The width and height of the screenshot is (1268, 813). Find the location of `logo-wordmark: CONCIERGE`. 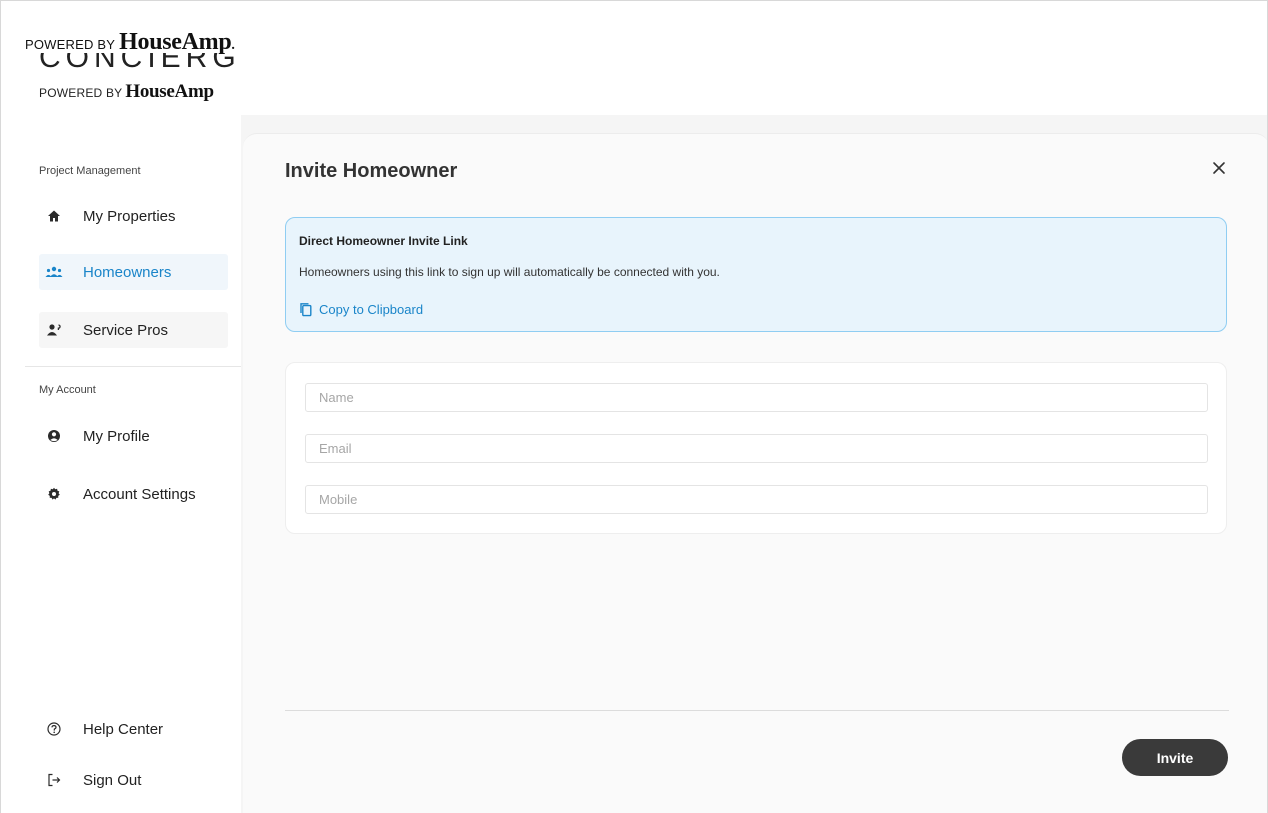

logo-wordmark: CONCIERGE is located at coordinates (139, 63).